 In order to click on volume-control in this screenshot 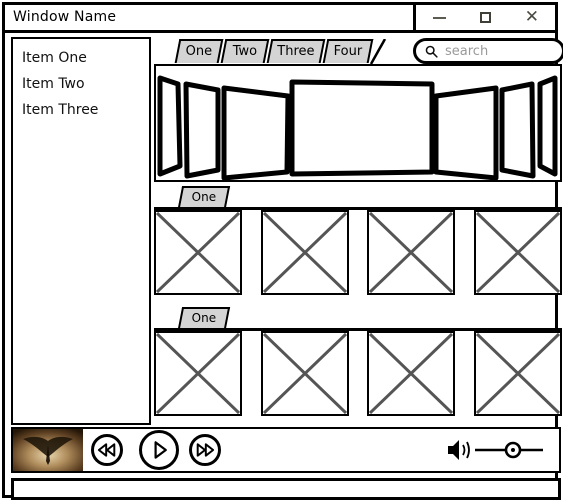, I will do `click(497, 450)`.